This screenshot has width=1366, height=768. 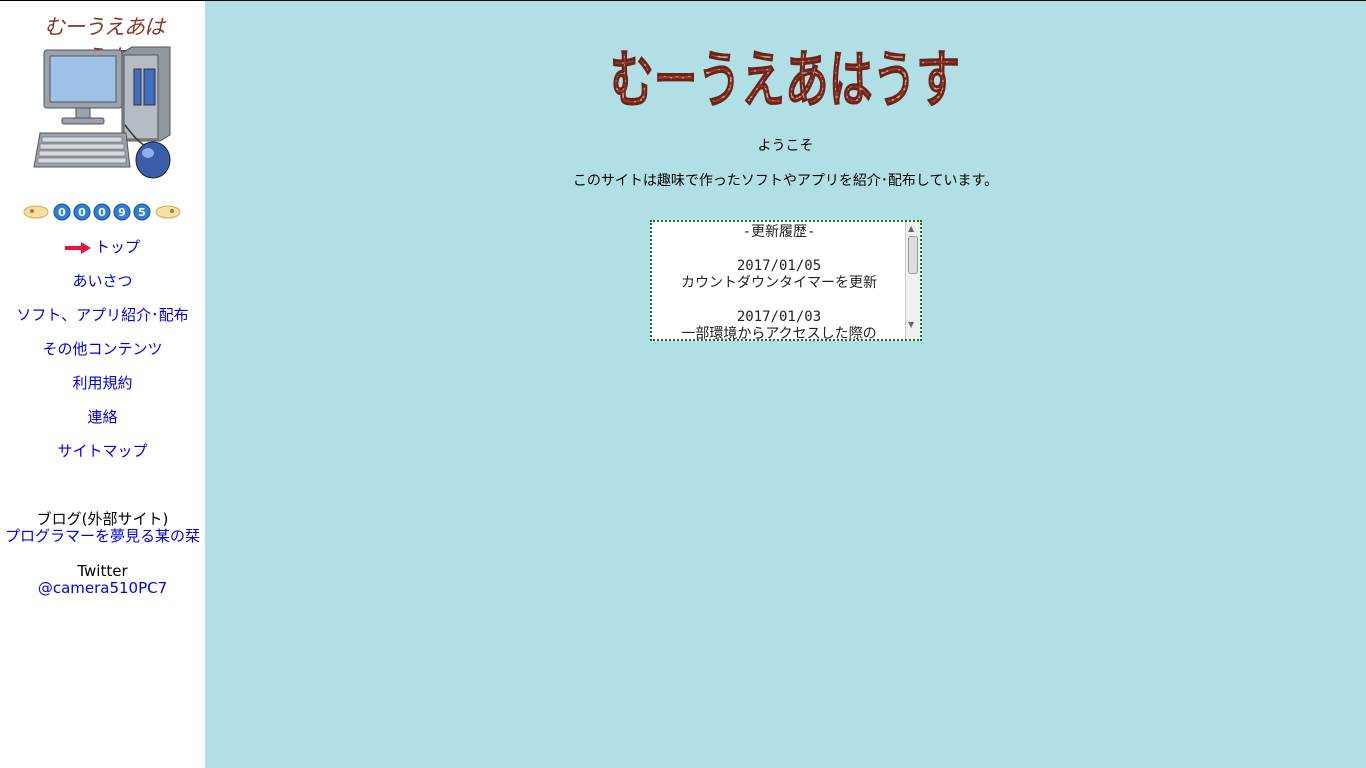 I want to click on history-entry: 2017/01/03 一部環境からアクセスした際の, so click(x=779, y=325).